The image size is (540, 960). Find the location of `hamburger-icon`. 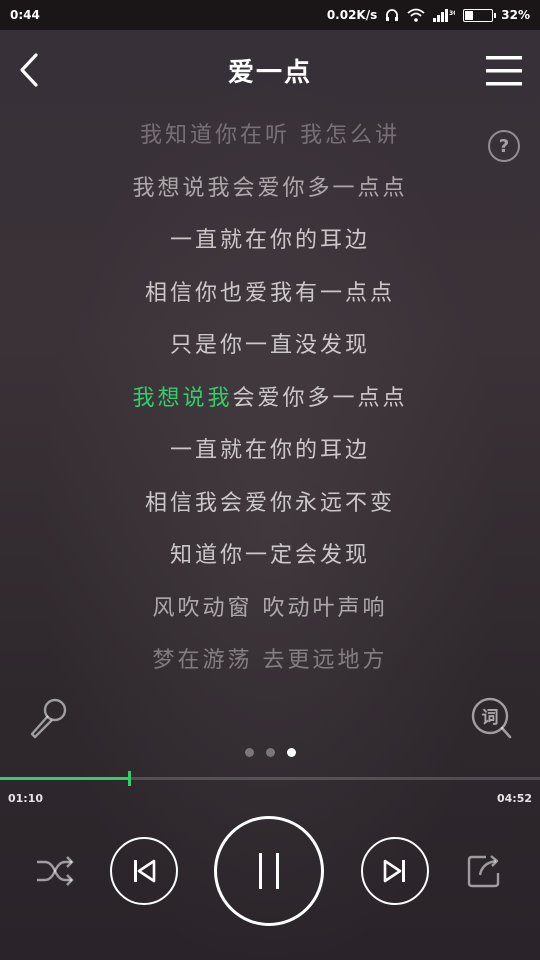

hamburger-icon is located at coordinates (504, 71).